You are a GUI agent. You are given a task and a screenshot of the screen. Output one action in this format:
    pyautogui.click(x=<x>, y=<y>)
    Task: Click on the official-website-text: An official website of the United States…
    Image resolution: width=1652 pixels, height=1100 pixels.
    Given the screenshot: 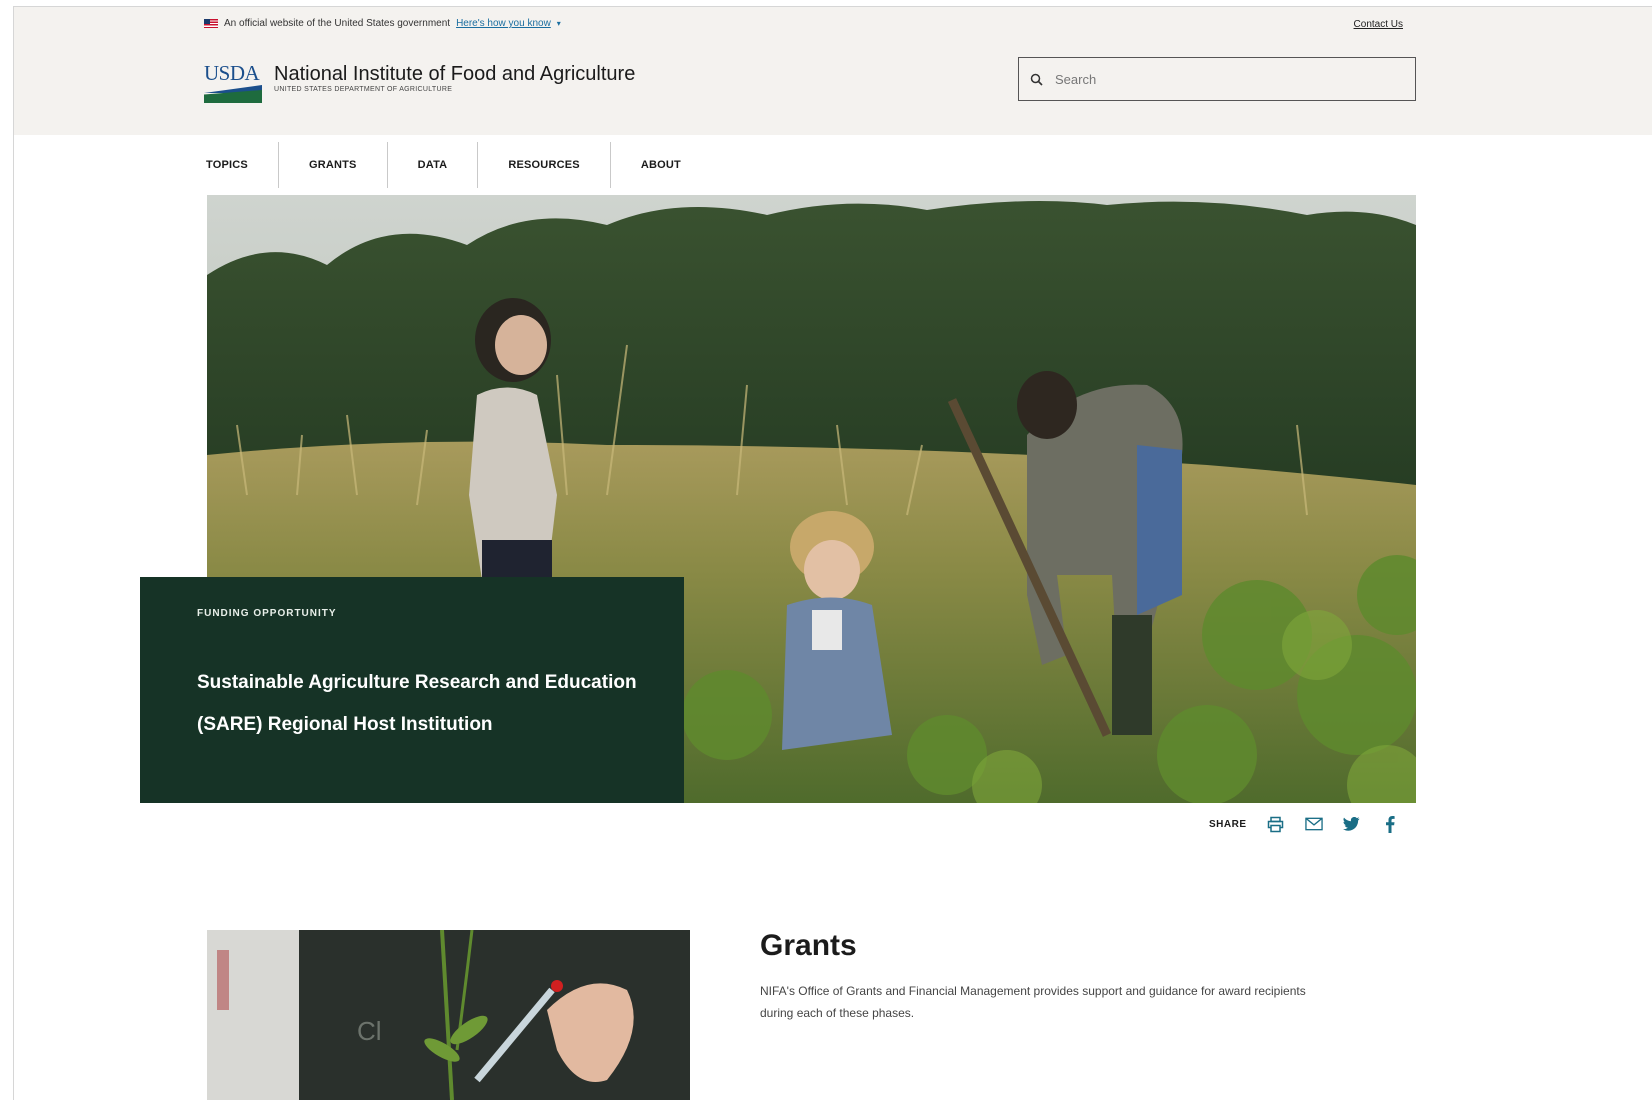 What is the action you would take?
    pyautogui.click(x=337, y=23)
    